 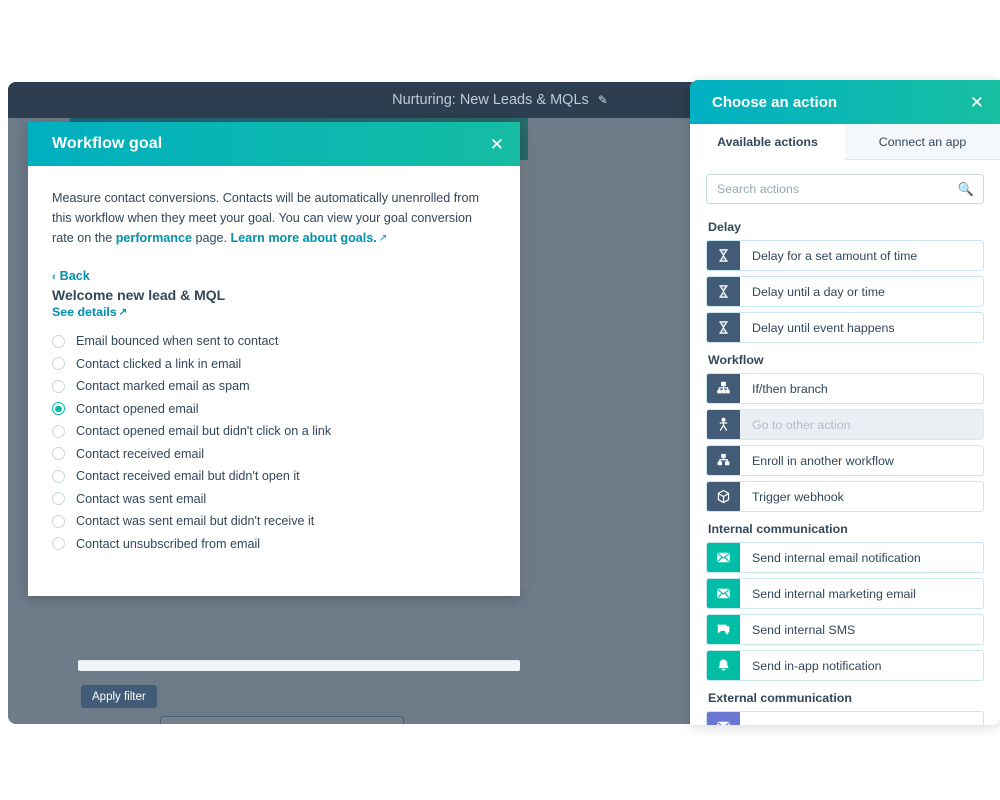 I want to click on goal-option-label: Contact clicked a link in email, so click(x=159, y=363).